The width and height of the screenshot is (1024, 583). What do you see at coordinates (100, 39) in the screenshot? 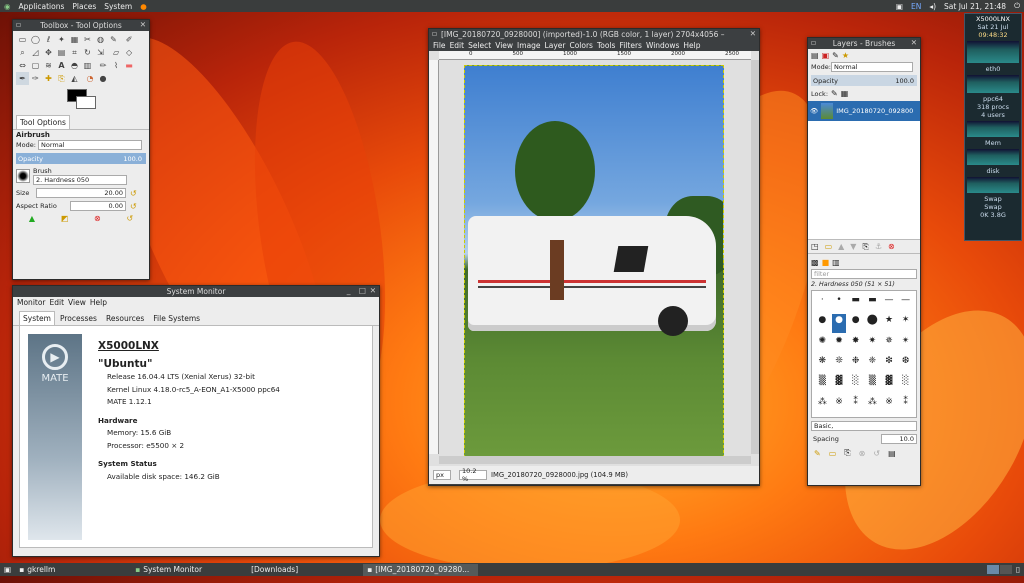
I see `foreground-select-icon: ◍` at bounding box center [100, 39].